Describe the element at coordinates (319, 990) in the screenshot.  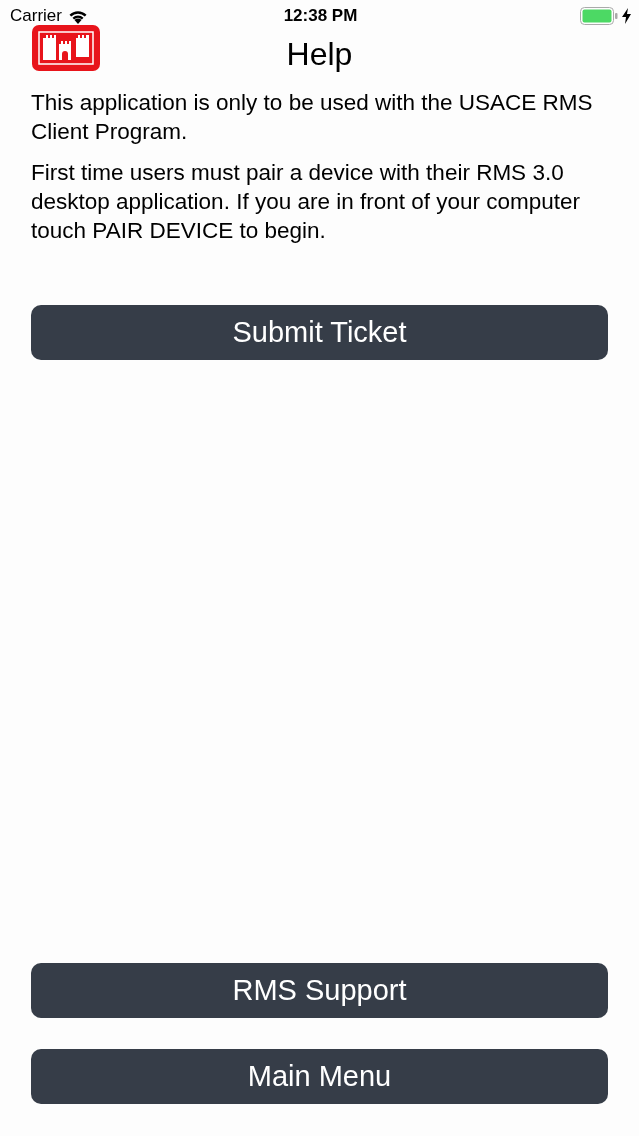
I see `action-button: RMS Support` at that location.